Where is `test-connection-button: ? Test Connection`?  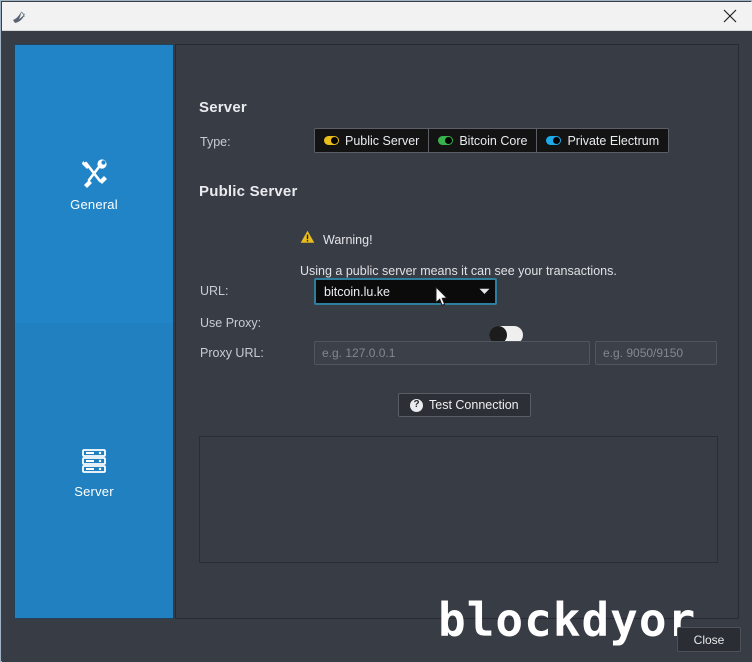
test-connection-button: ? Test Connection is located at coordinates (464, 405).